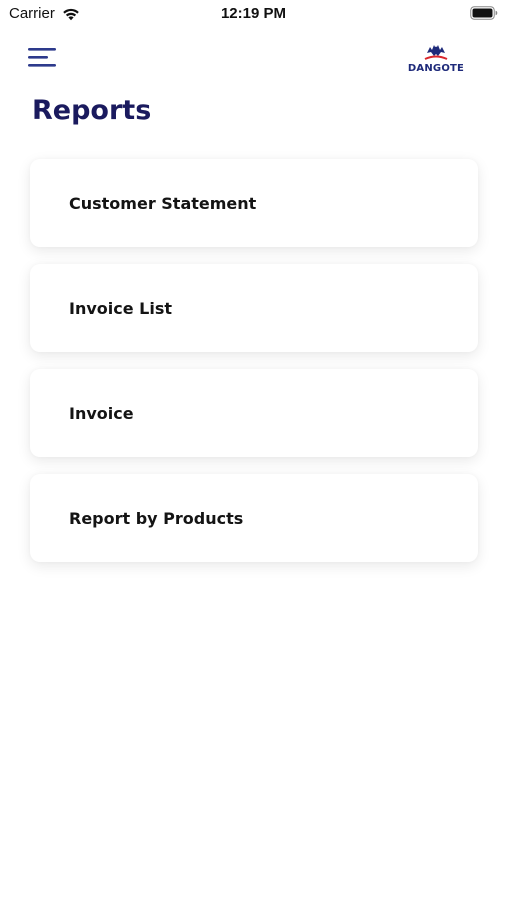 The height and width of the screenshot is (900, 507). Describe the element at coordinates (121, 308) in the screenshot. I see `report-label: Invoice List` at that location.